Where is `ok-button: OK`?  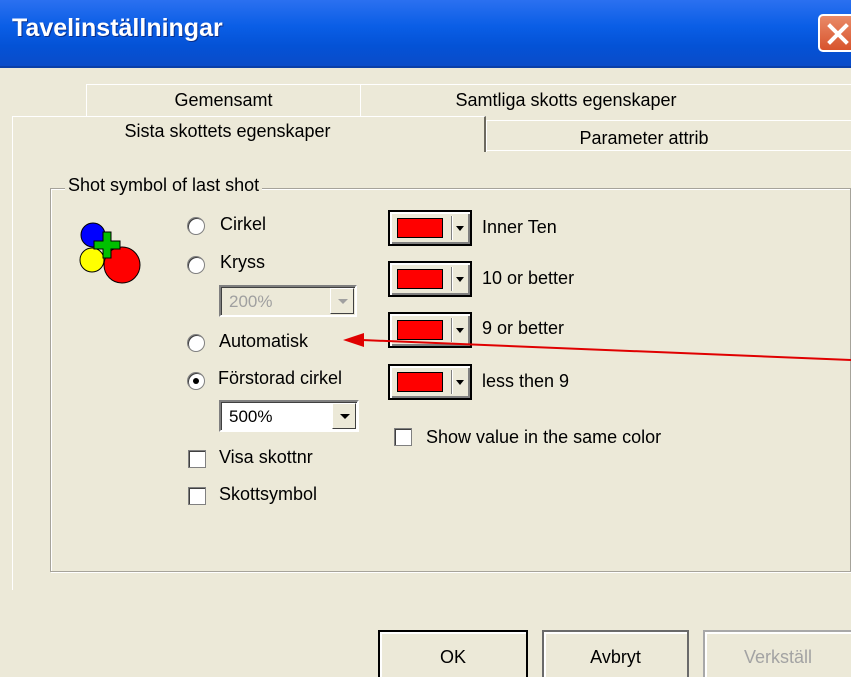 ok-button: OK is located at coordinates (453, 653).